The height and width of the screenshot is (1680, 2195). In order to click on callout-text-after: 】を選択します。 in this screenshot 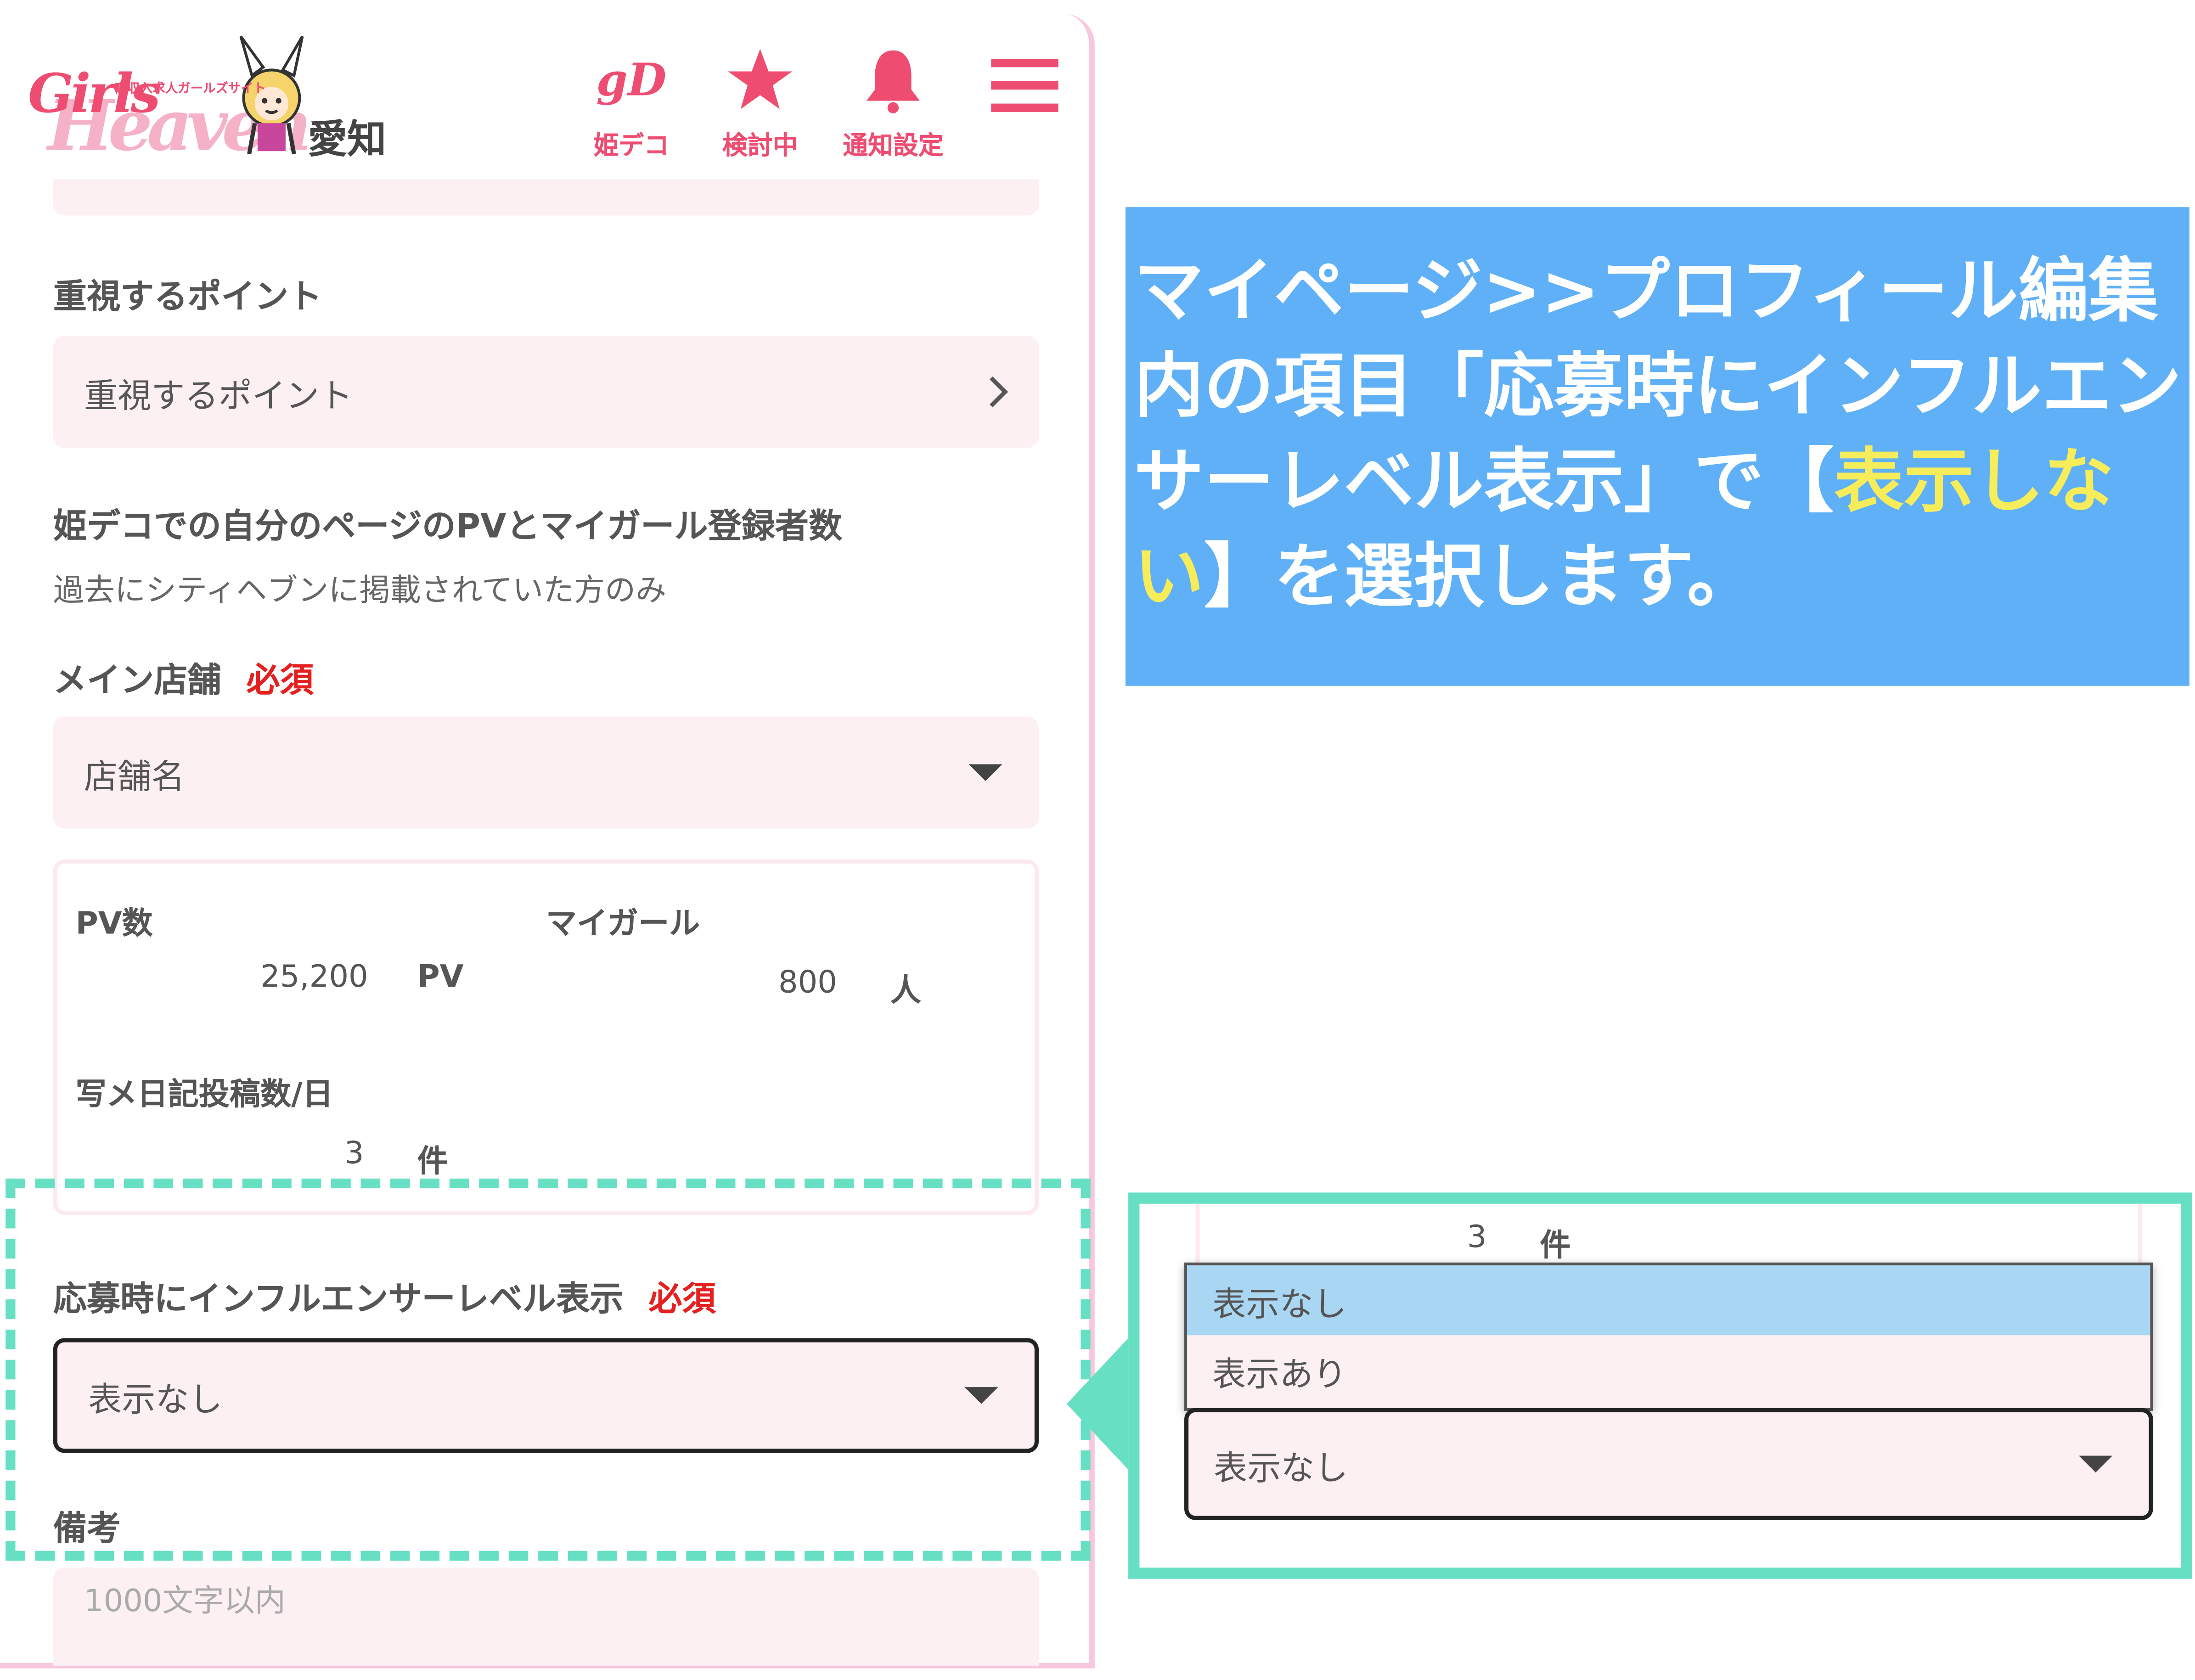, I will do `click(1480, 577)`.